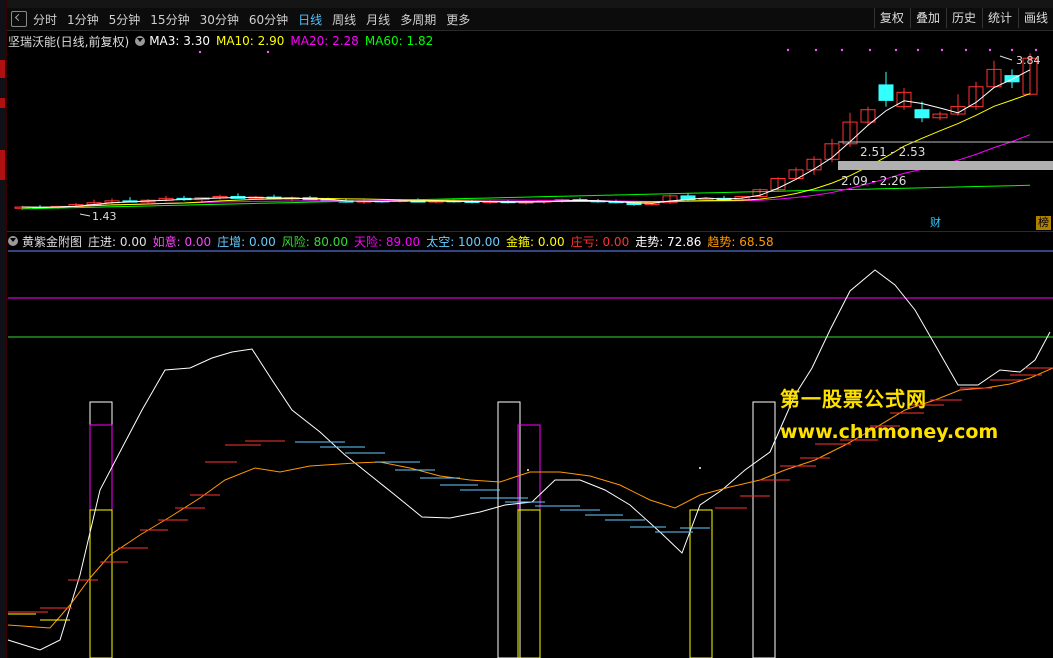 Image resolution: width=1053 pixels, height=658 pixels. I want to click on watermark-title: 第一股票公式网, so click(853, 399).